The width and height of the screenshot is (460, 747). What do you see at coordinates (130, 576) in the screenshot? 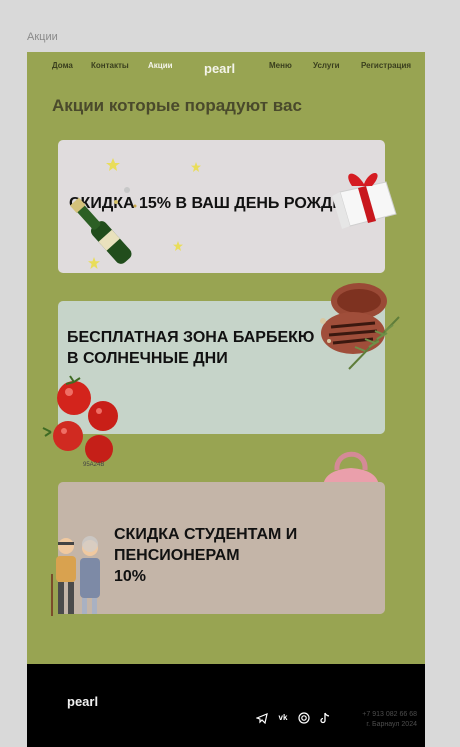
I see `promo-title-students-line3: 10%` at bounding box center [130, 576].